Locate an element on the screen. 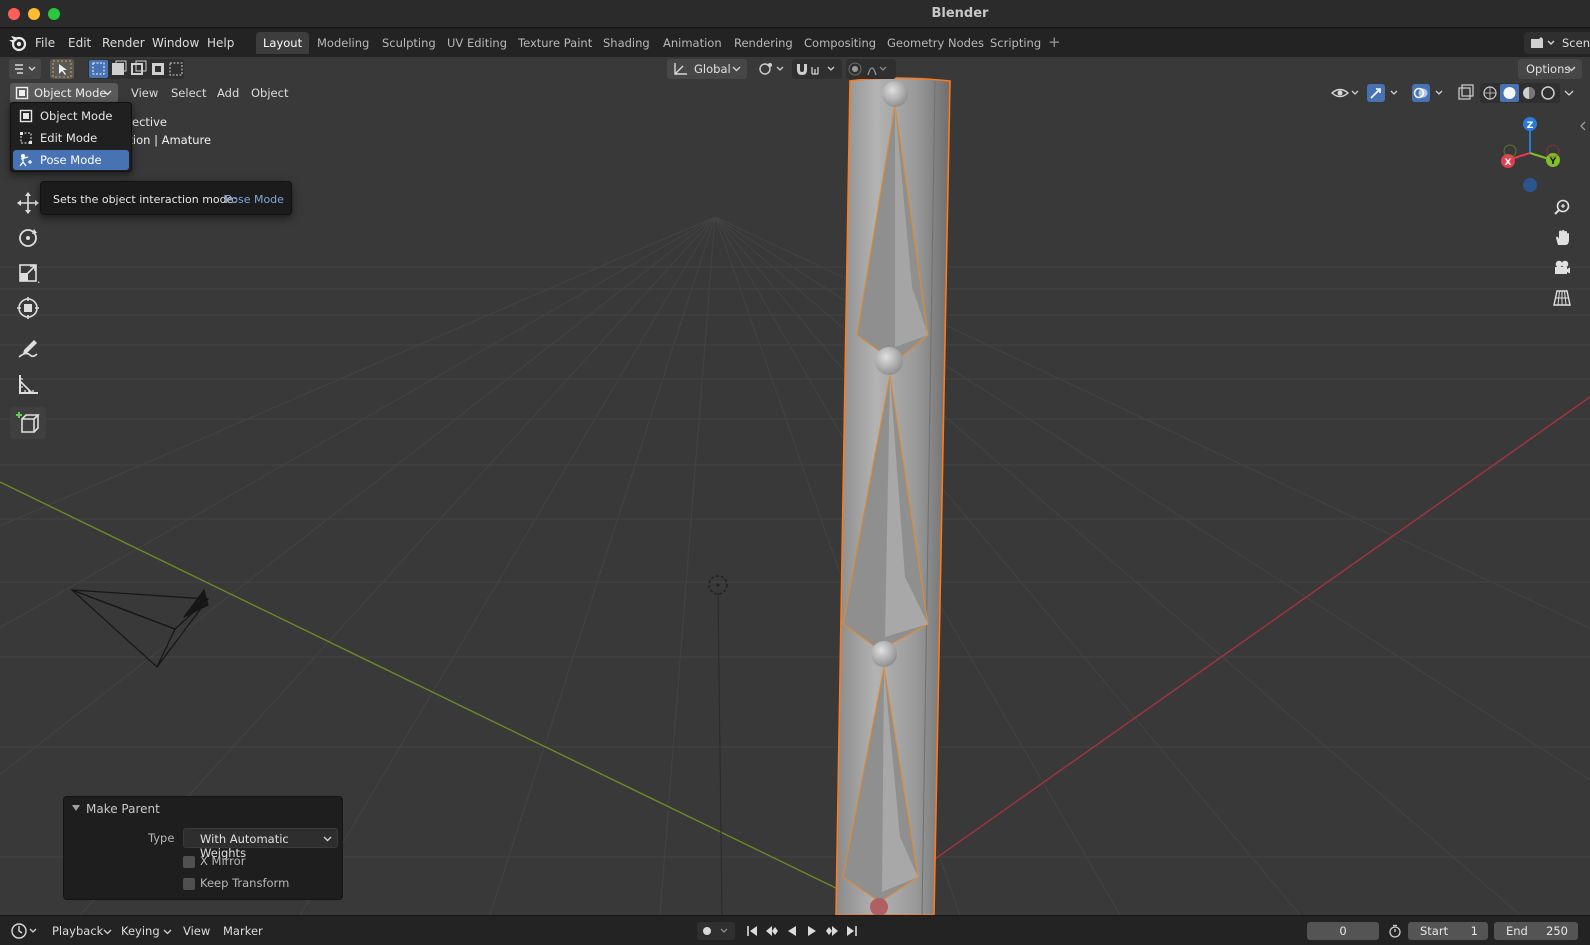 Image resolution: width=1590 pixels, height=945 pixels. eye-icon is located at coordinates (1344, 93).